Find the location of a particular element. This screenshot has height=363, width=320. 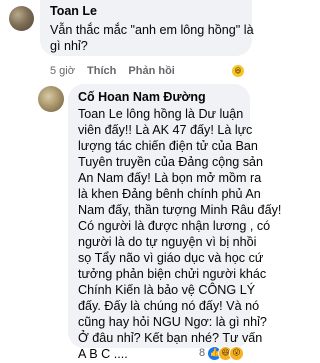

reaction-count: 8 is located at coordinates (202, 353).